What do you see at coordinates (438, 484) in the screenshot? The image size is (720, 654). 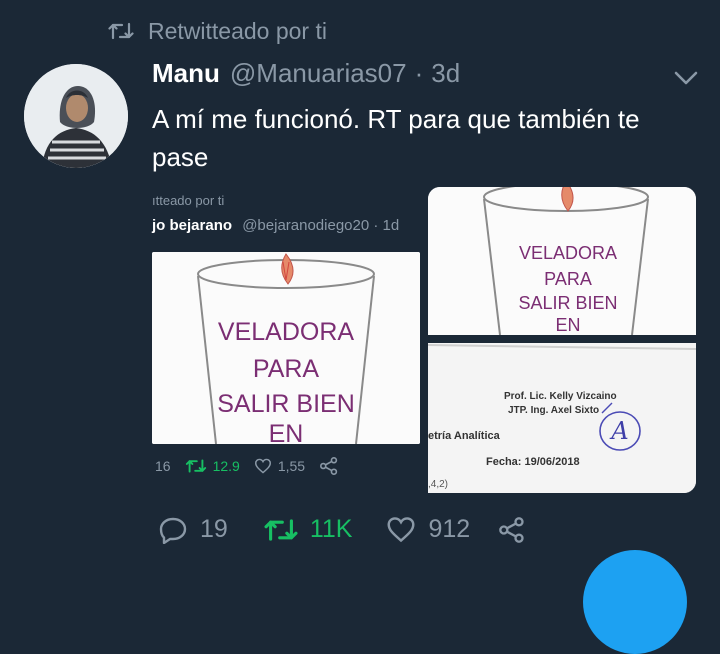 I see `doc-fragment: ,4,2)` at bounding box center [438, 484].